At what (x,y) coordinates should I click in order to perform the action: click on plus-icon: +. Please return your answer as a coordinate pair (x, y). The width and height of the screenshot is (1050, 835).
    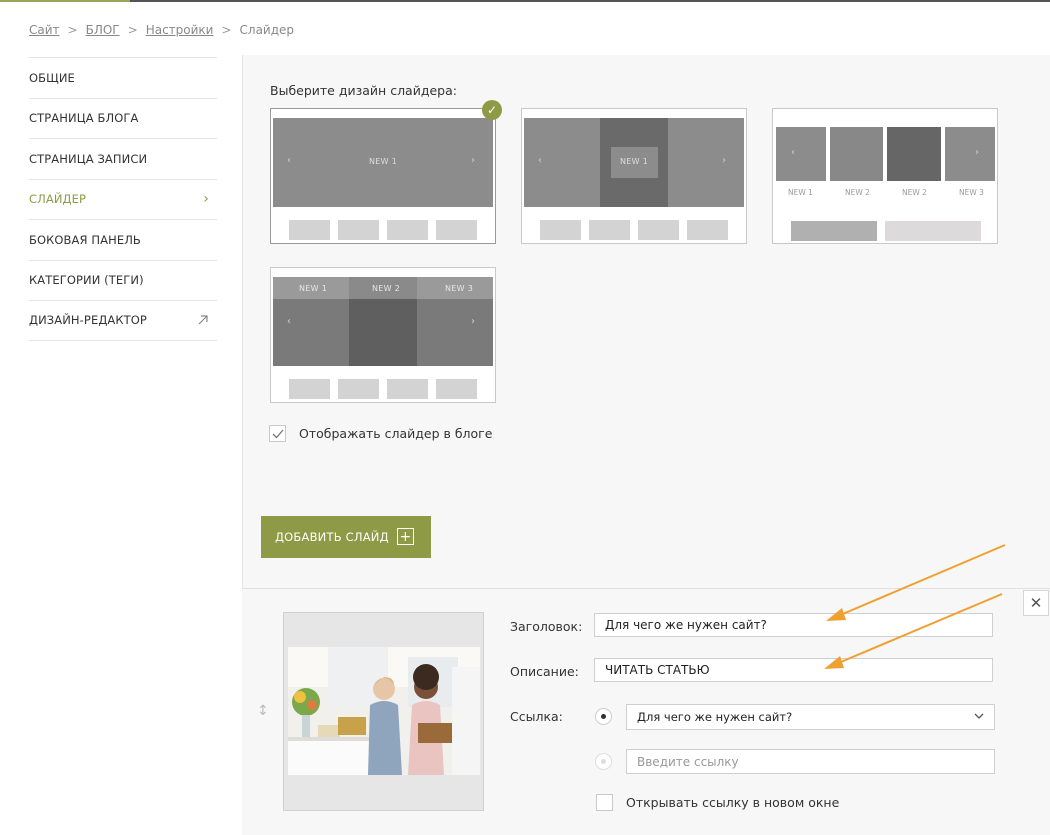
    Looking at the image, I should click on (405, 536).